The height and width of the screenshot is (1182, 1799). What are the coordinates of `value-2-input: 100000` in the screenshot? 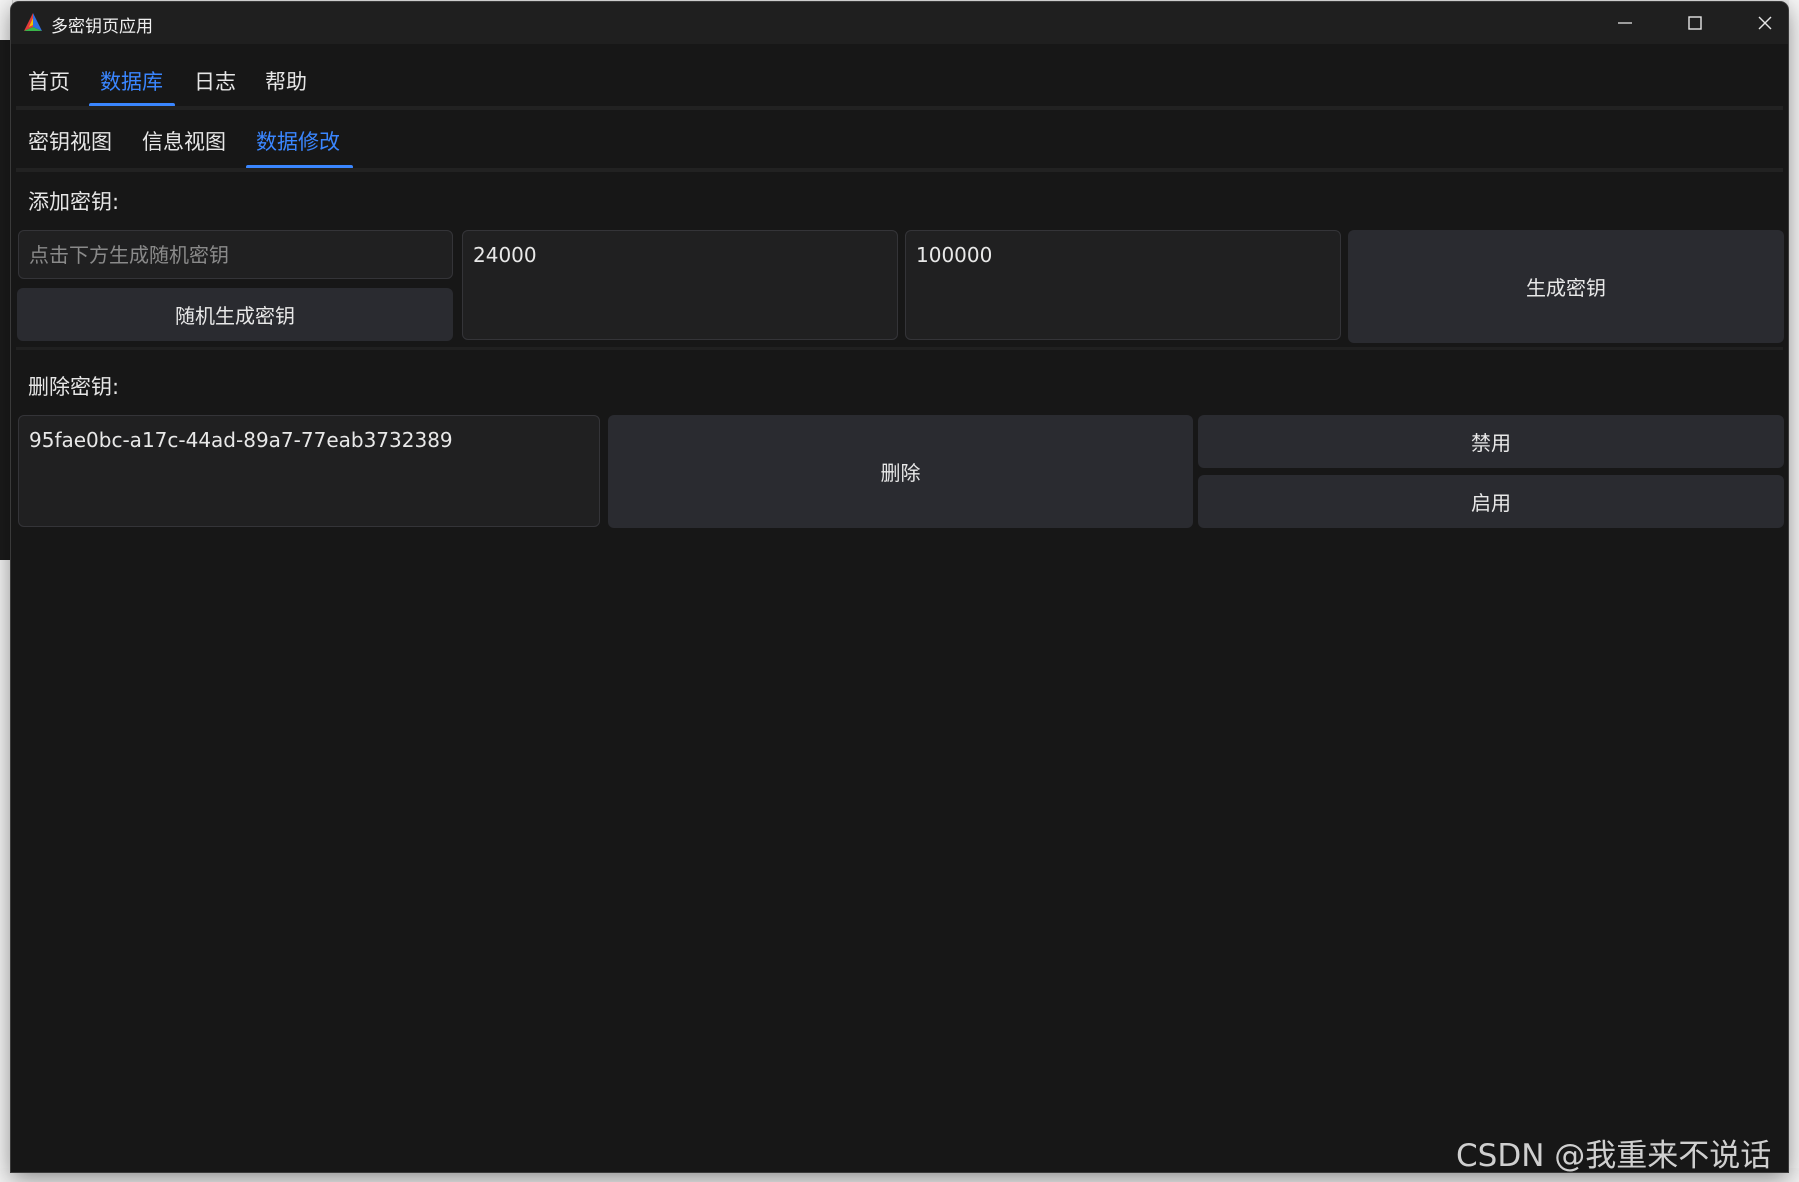 It's located at (1123, 285).